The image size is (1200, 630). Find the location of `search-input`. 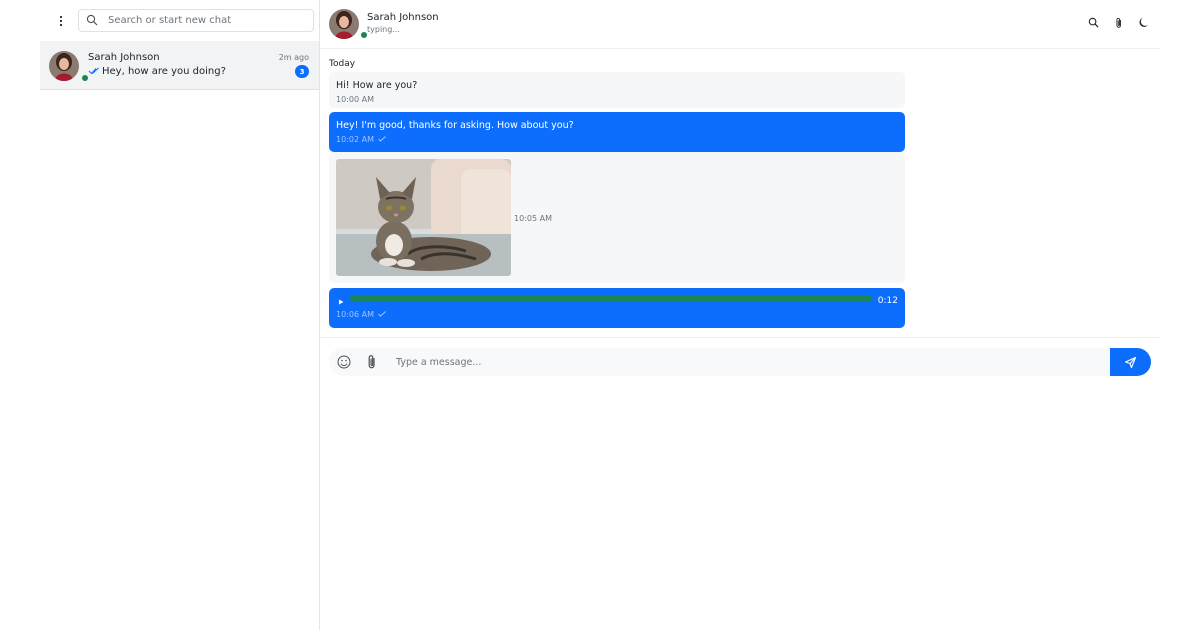

search-input is located at coordinates (196, 20).